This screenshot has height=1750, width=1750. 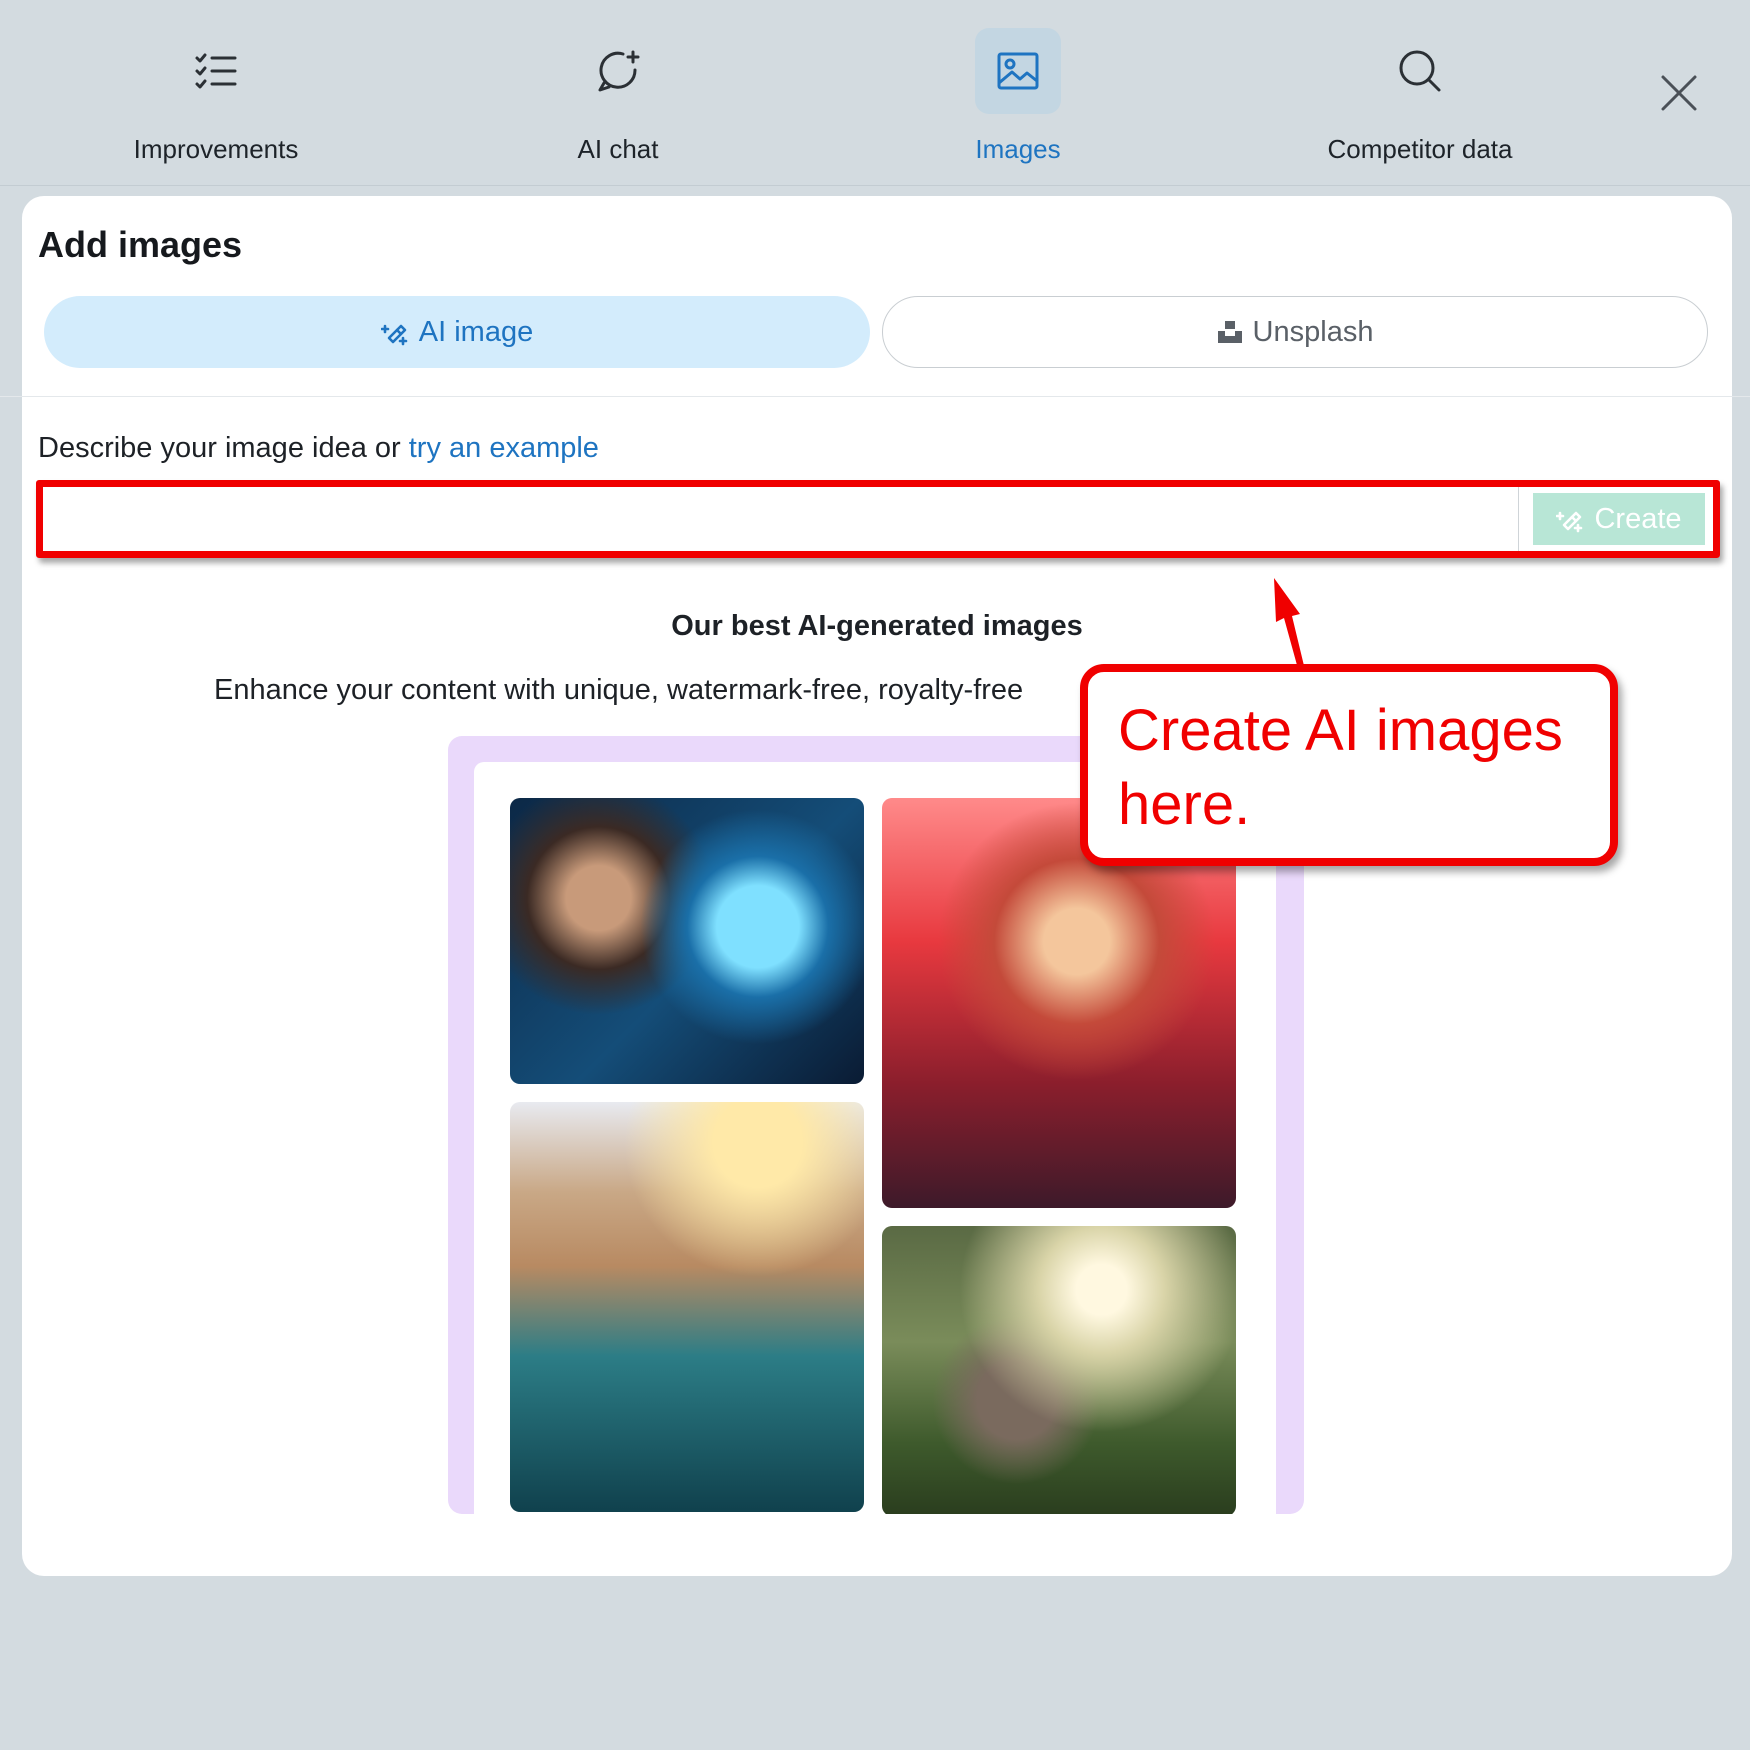 I want to click on ai-image-toggle: AI image, so click(x=457, y=332).